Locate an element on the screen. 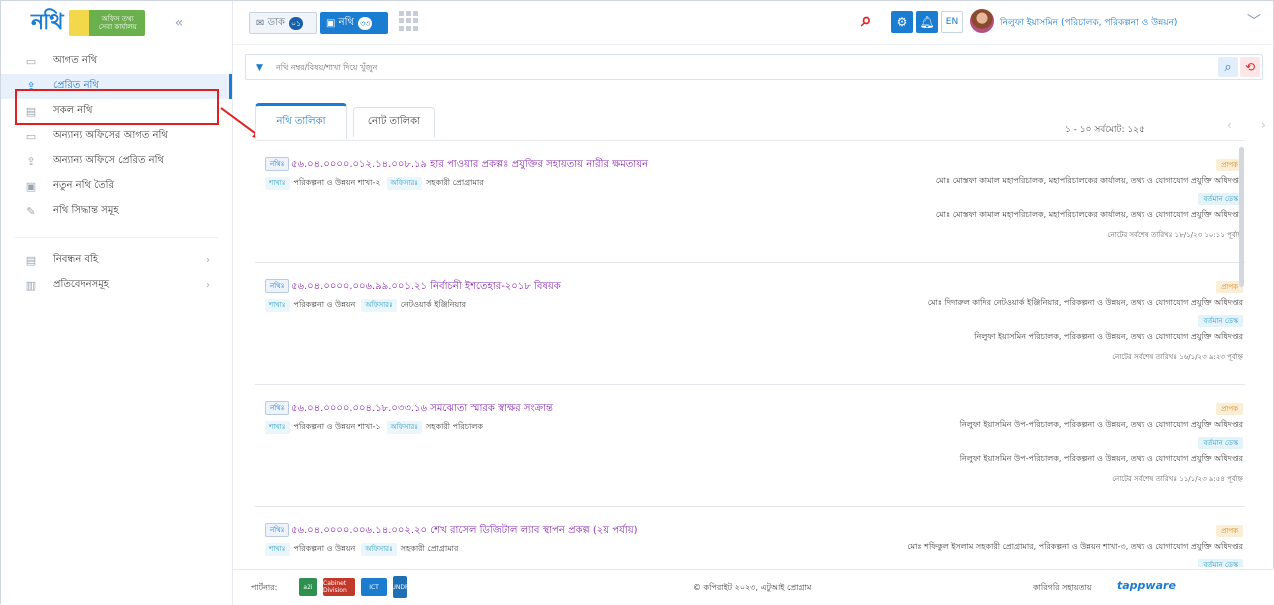  pagination-summary: ১ - ১০ সর্বমোট: ১২৫ is located at coordinates (1105, 130).